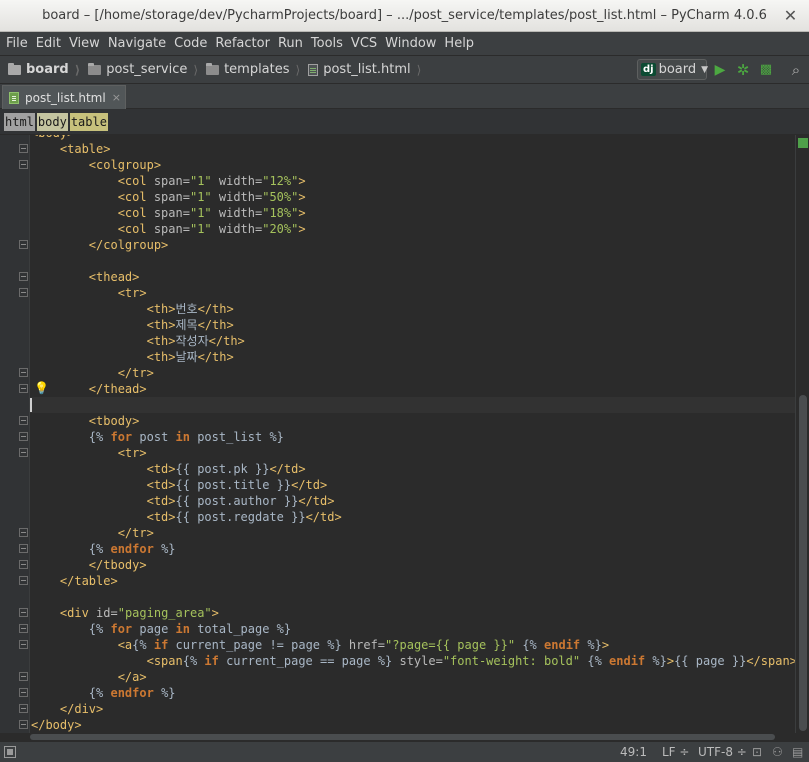 This screenshot has width=809, height=762. I want to click on window-close-icon: ✕, so click(790, 15).